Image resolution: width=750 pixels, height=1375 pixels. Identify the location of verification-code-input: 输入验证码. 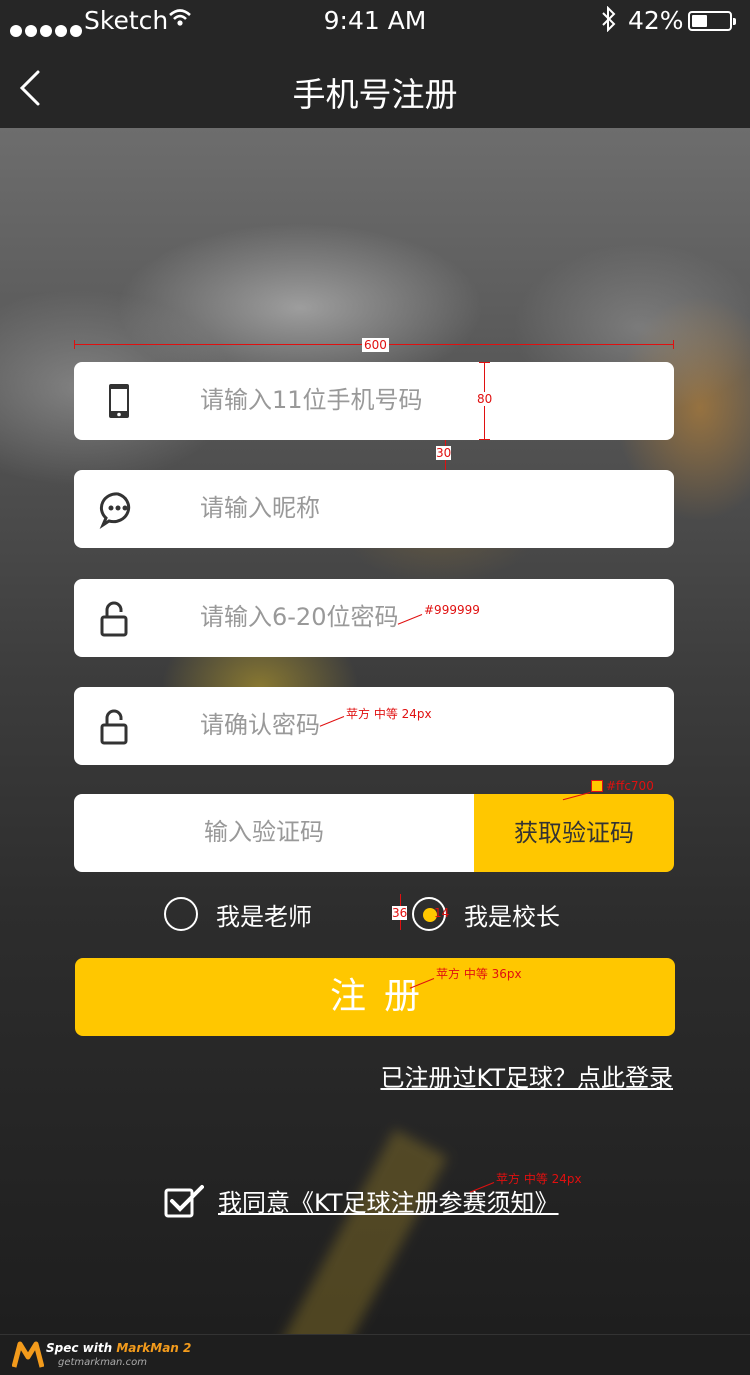
(274, 833).